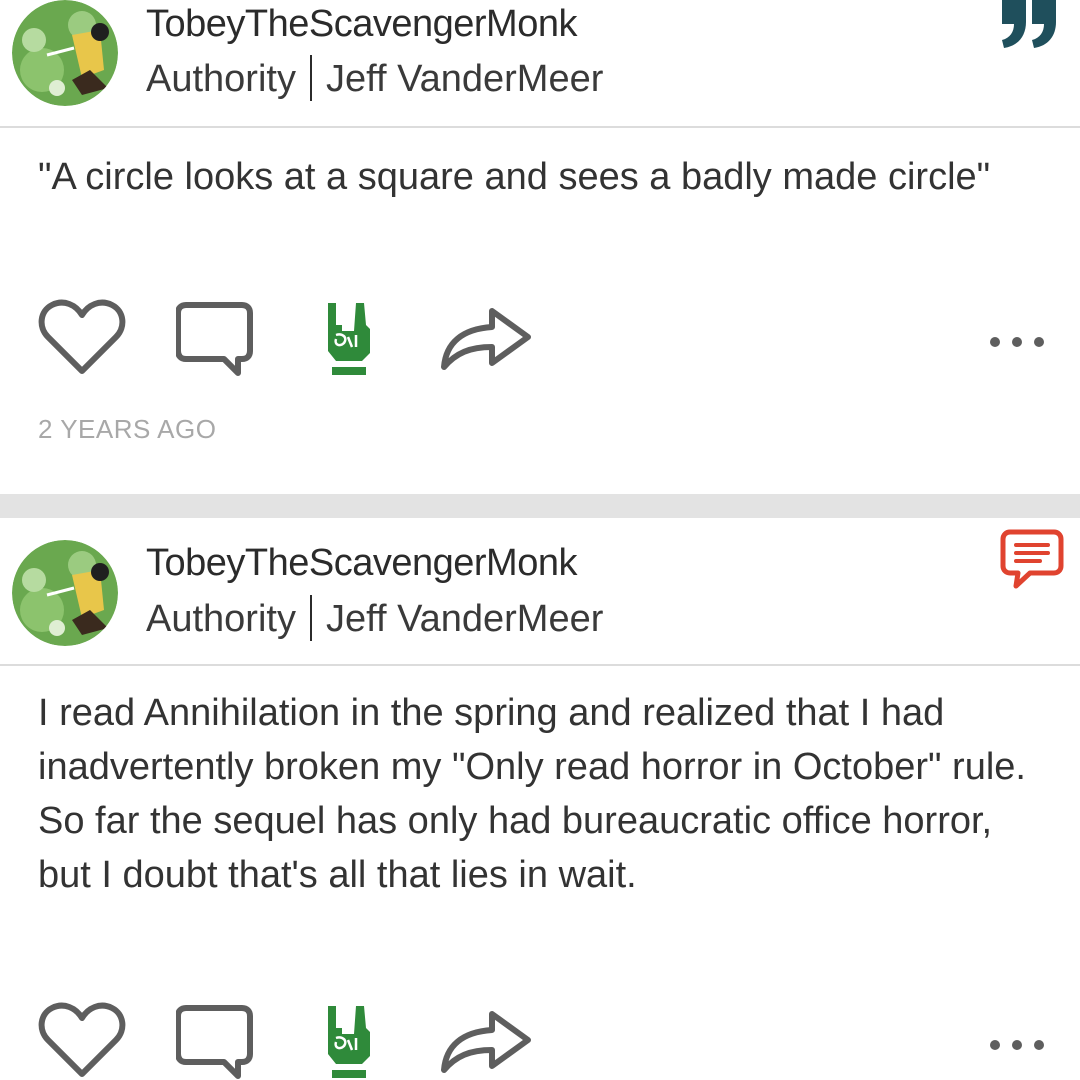  Describe the element at coordinates (1032, 561) in the screenshot. I see `comment-badge-icon` at that location.